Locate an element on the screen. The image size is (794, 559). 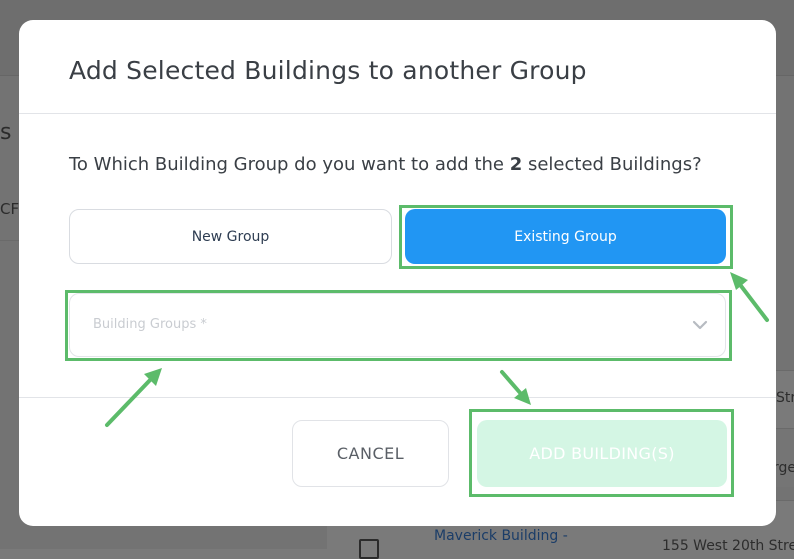
question-suffix: selected Buildings? is located at coordinates (612, 164).